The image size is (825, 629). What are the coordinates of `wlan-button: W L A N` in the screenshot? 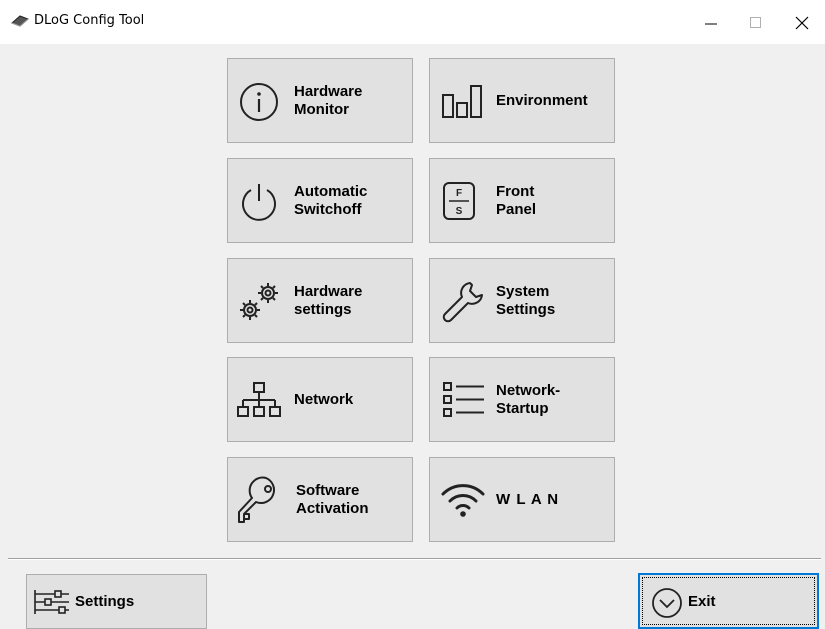 It's located at (522, 499).